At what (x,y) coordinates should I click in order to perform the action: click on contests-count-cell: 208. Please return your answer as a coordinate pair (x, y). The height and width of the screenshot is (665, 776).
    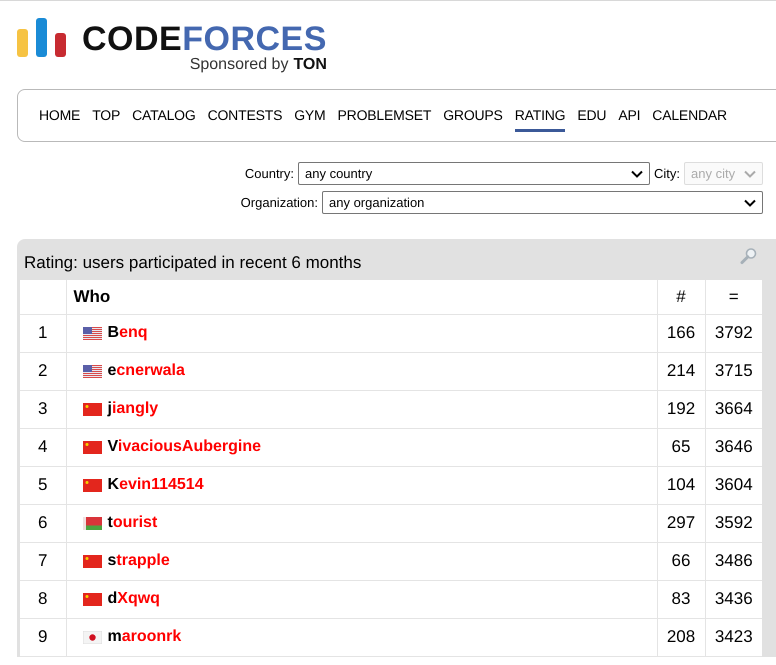
    Looking at the image, I should click on (681, 637).